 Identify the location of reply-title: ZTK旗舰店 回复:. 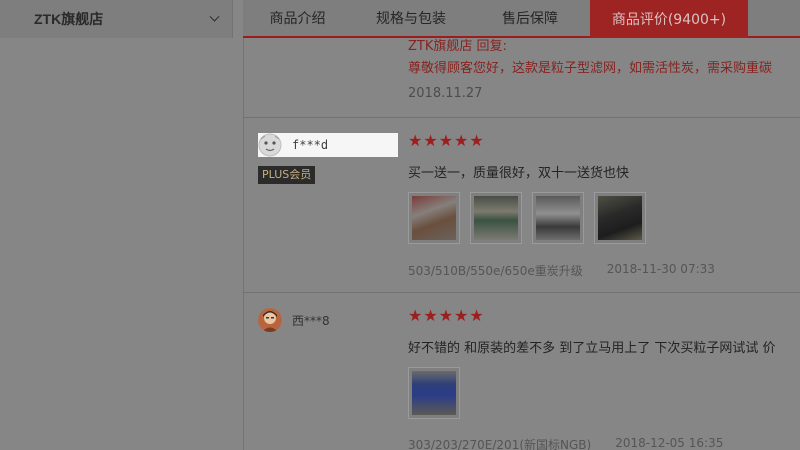
(457, 46).